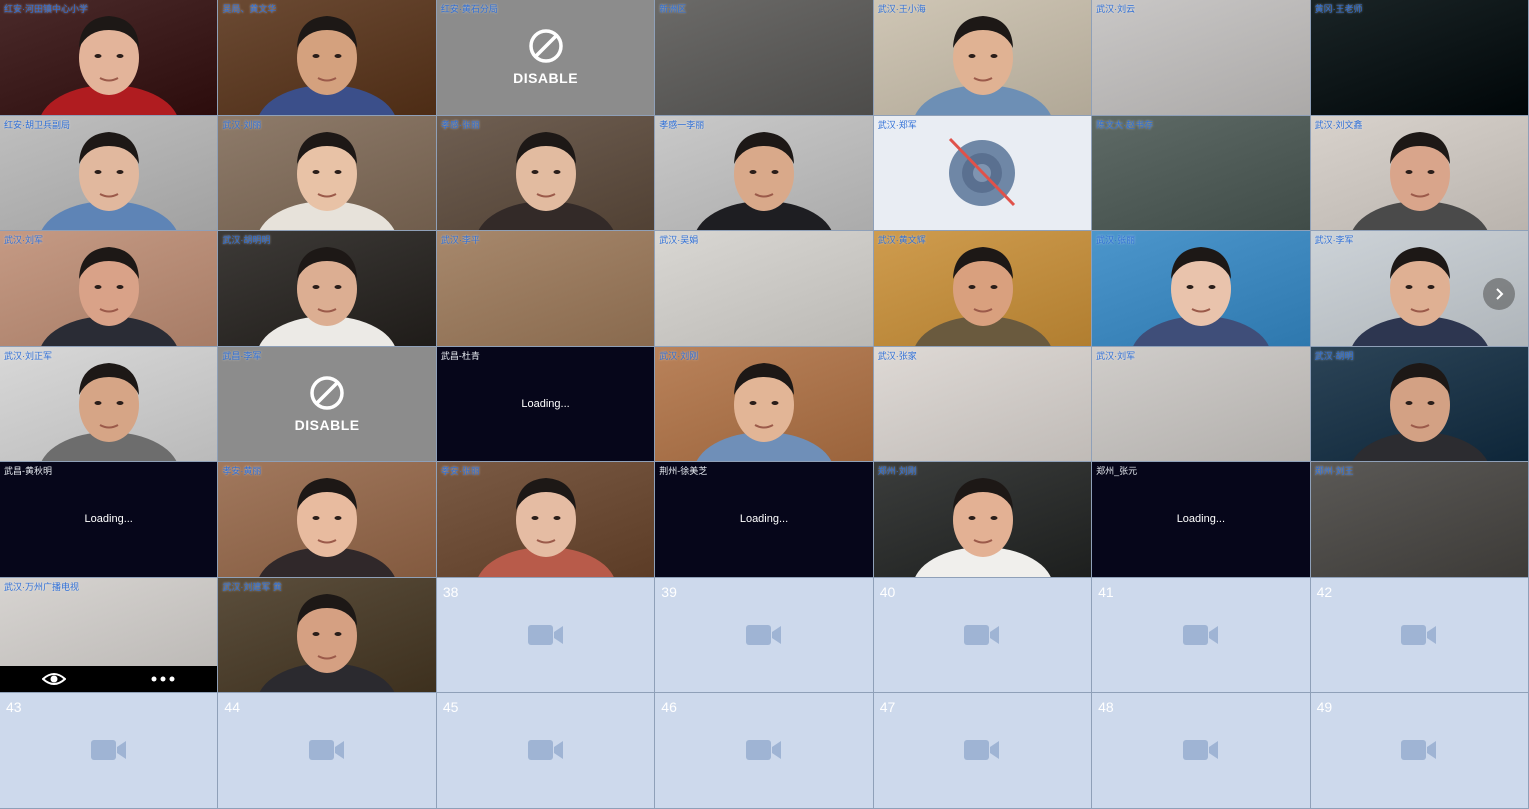 The image size is (1529, 809). I want to click on empty-slot: 44, so click(327, 751).